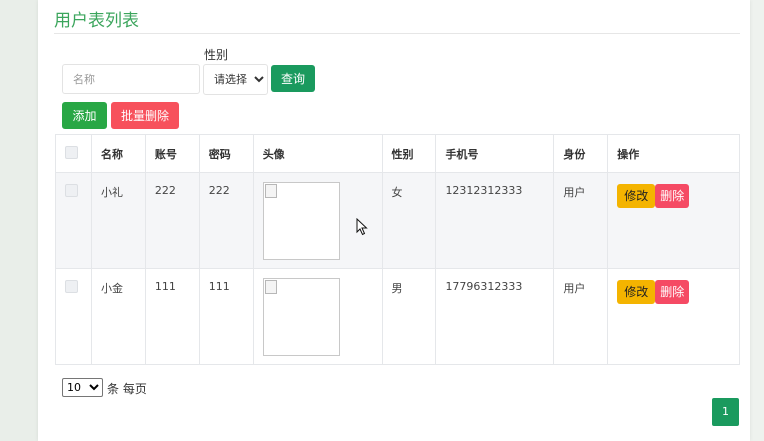  I want to click on name-search-input, so click(131, 79).